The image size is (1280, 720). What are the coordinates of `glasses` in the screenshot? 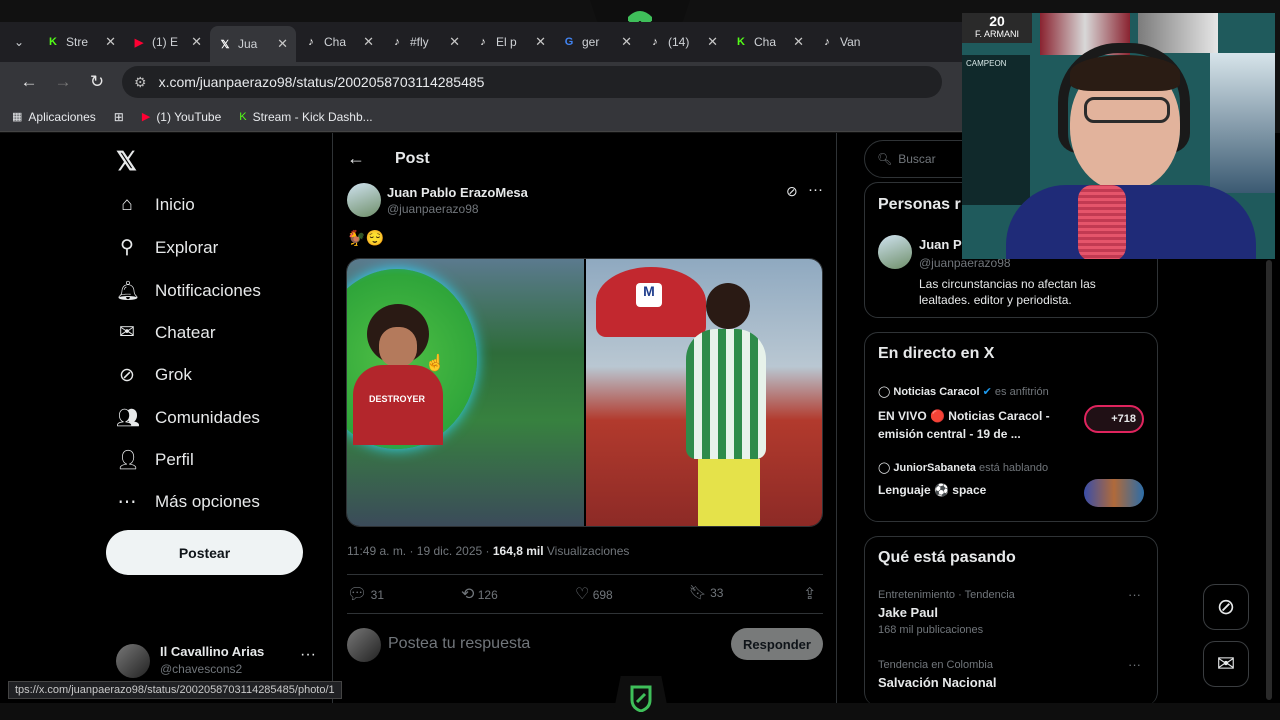 It's located at (1127, 110).